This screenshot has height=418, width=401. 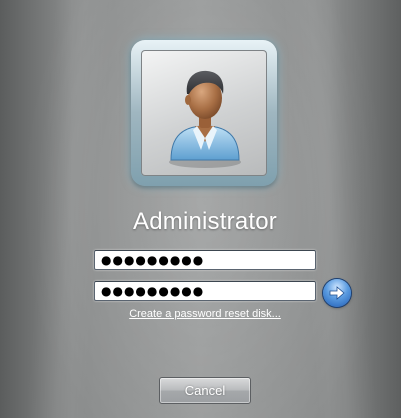 I want to click on cancel-button: Cancel, so click(x=205, y=390).